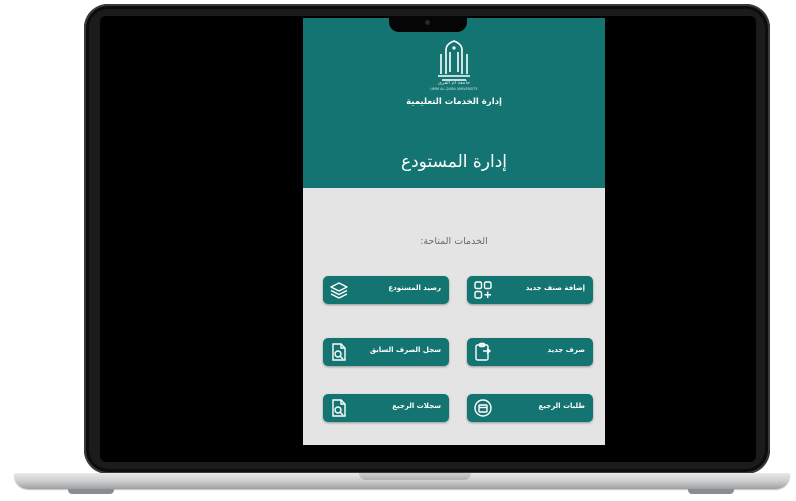  What do you see at coordinates (454, 162) in the screenshot?
I see `page-title: إدارة المستودع` at bounding box center [454, 162].